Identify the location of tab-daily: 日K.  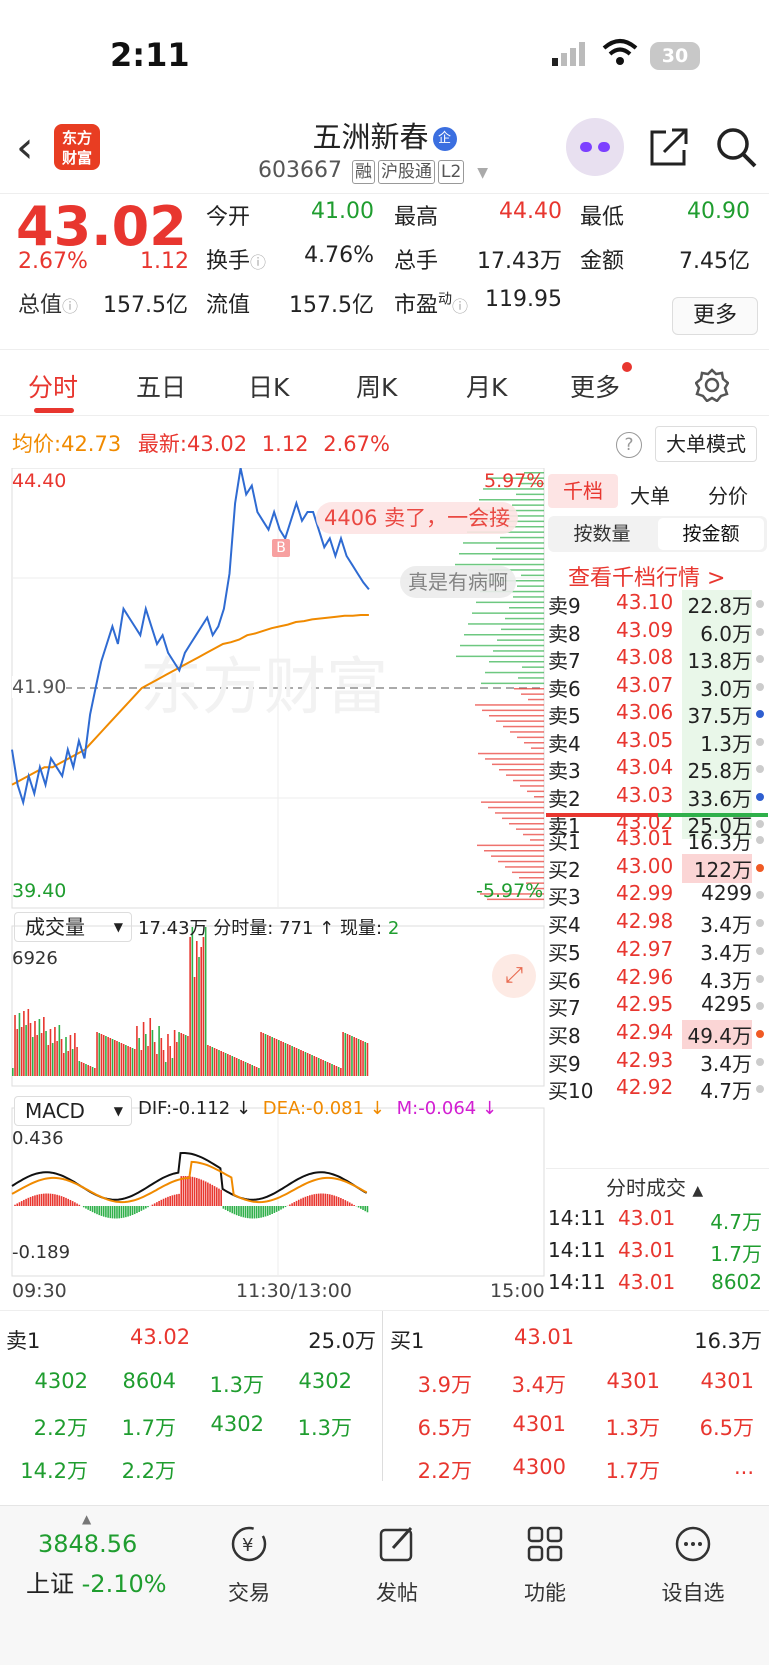
(268, 386).